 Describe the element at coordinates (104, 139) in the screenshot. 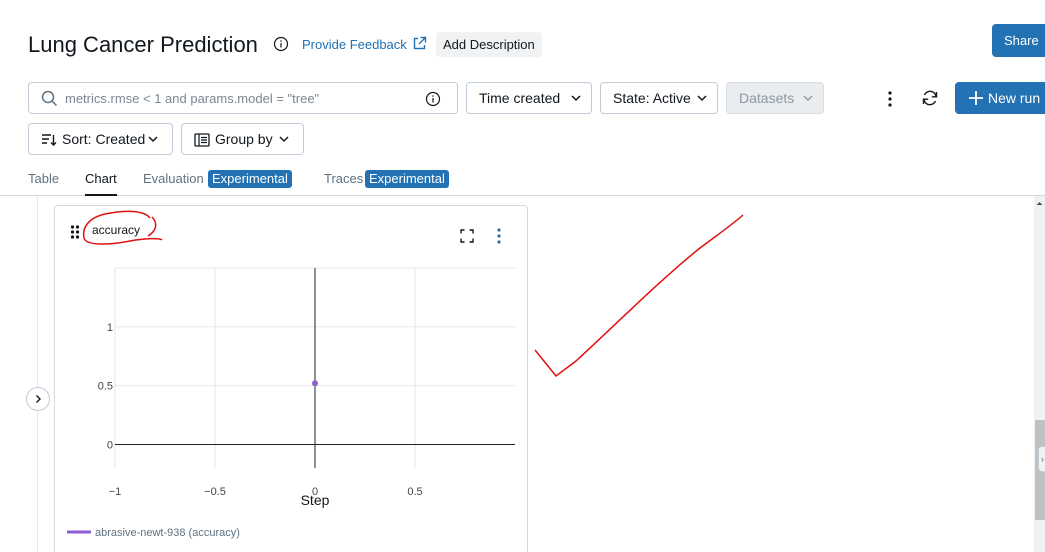

I see `sort-label: Sort: Created` at that location.